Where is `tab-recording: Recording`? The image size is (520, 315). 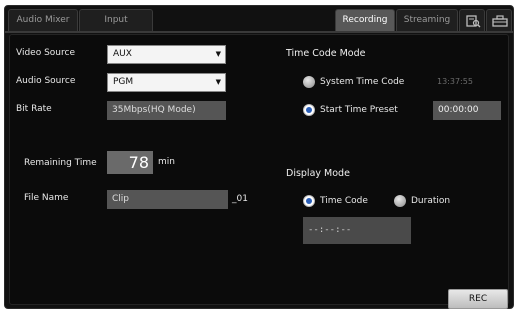
tab-recording: Recording is located at coordinates (365, 20).